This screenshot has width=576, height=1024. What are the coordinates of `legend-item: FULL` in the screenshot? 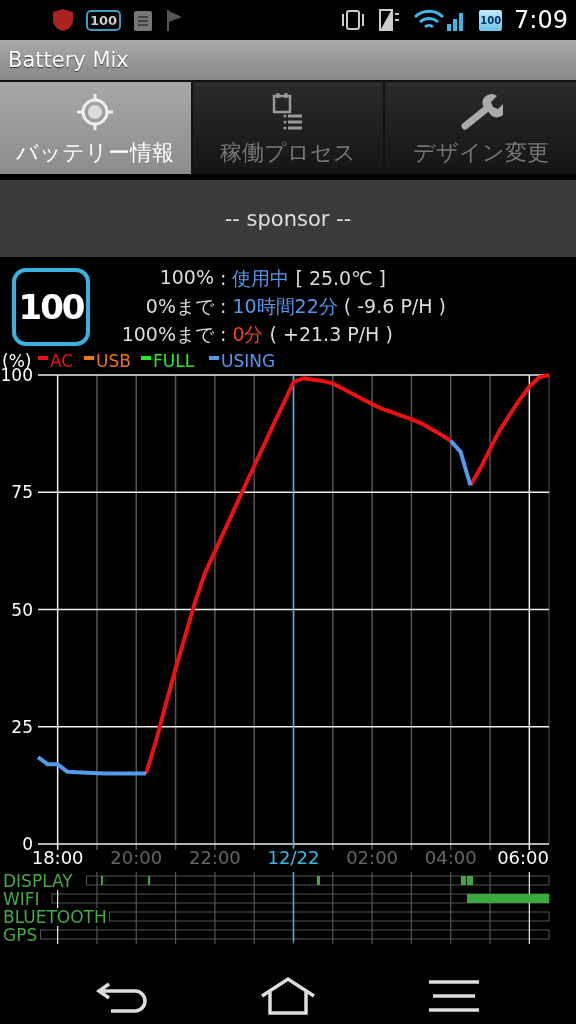 It's located at (168, 361).